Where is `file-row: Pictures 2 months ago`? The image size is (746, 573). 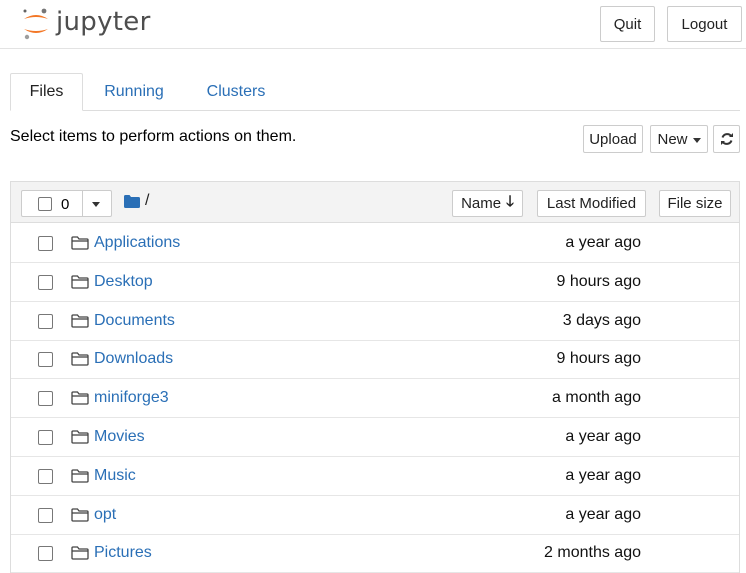 file-row: Pictures 2 months ago is located at coordinates (375, 553).